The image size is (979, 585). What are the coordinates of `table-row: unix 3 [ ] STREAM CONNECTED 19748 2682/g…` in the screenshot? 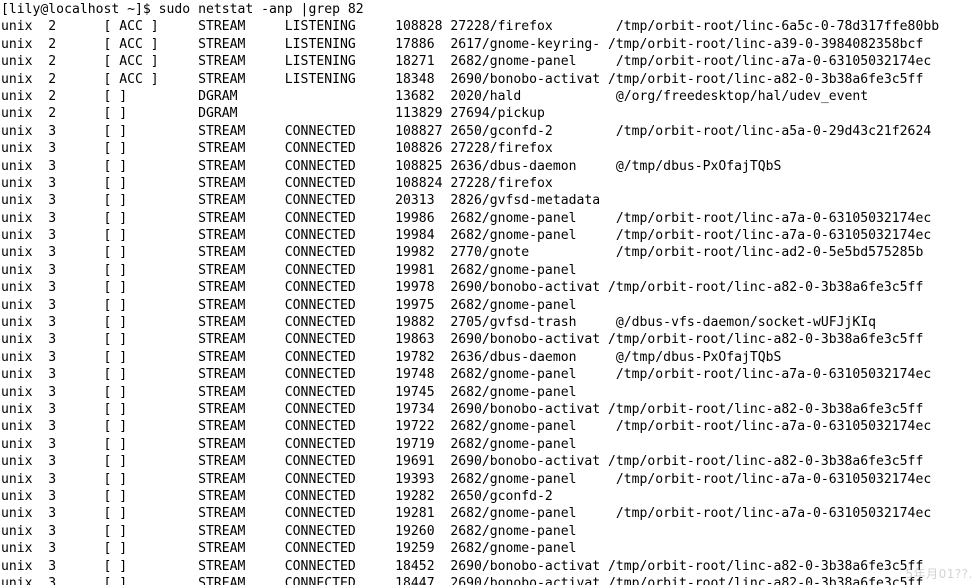 It's located at (466, 375).